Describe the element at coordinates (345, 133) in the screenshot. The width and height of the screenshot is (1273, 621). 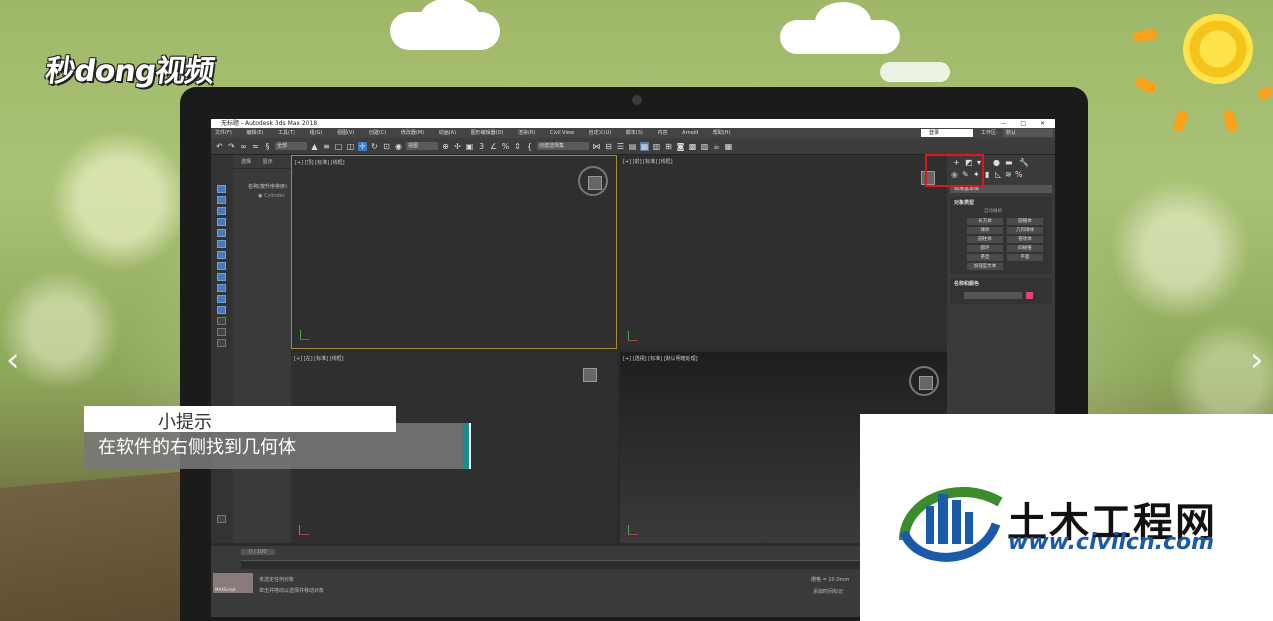
I see `menu-views: 视图(V)` at that location.